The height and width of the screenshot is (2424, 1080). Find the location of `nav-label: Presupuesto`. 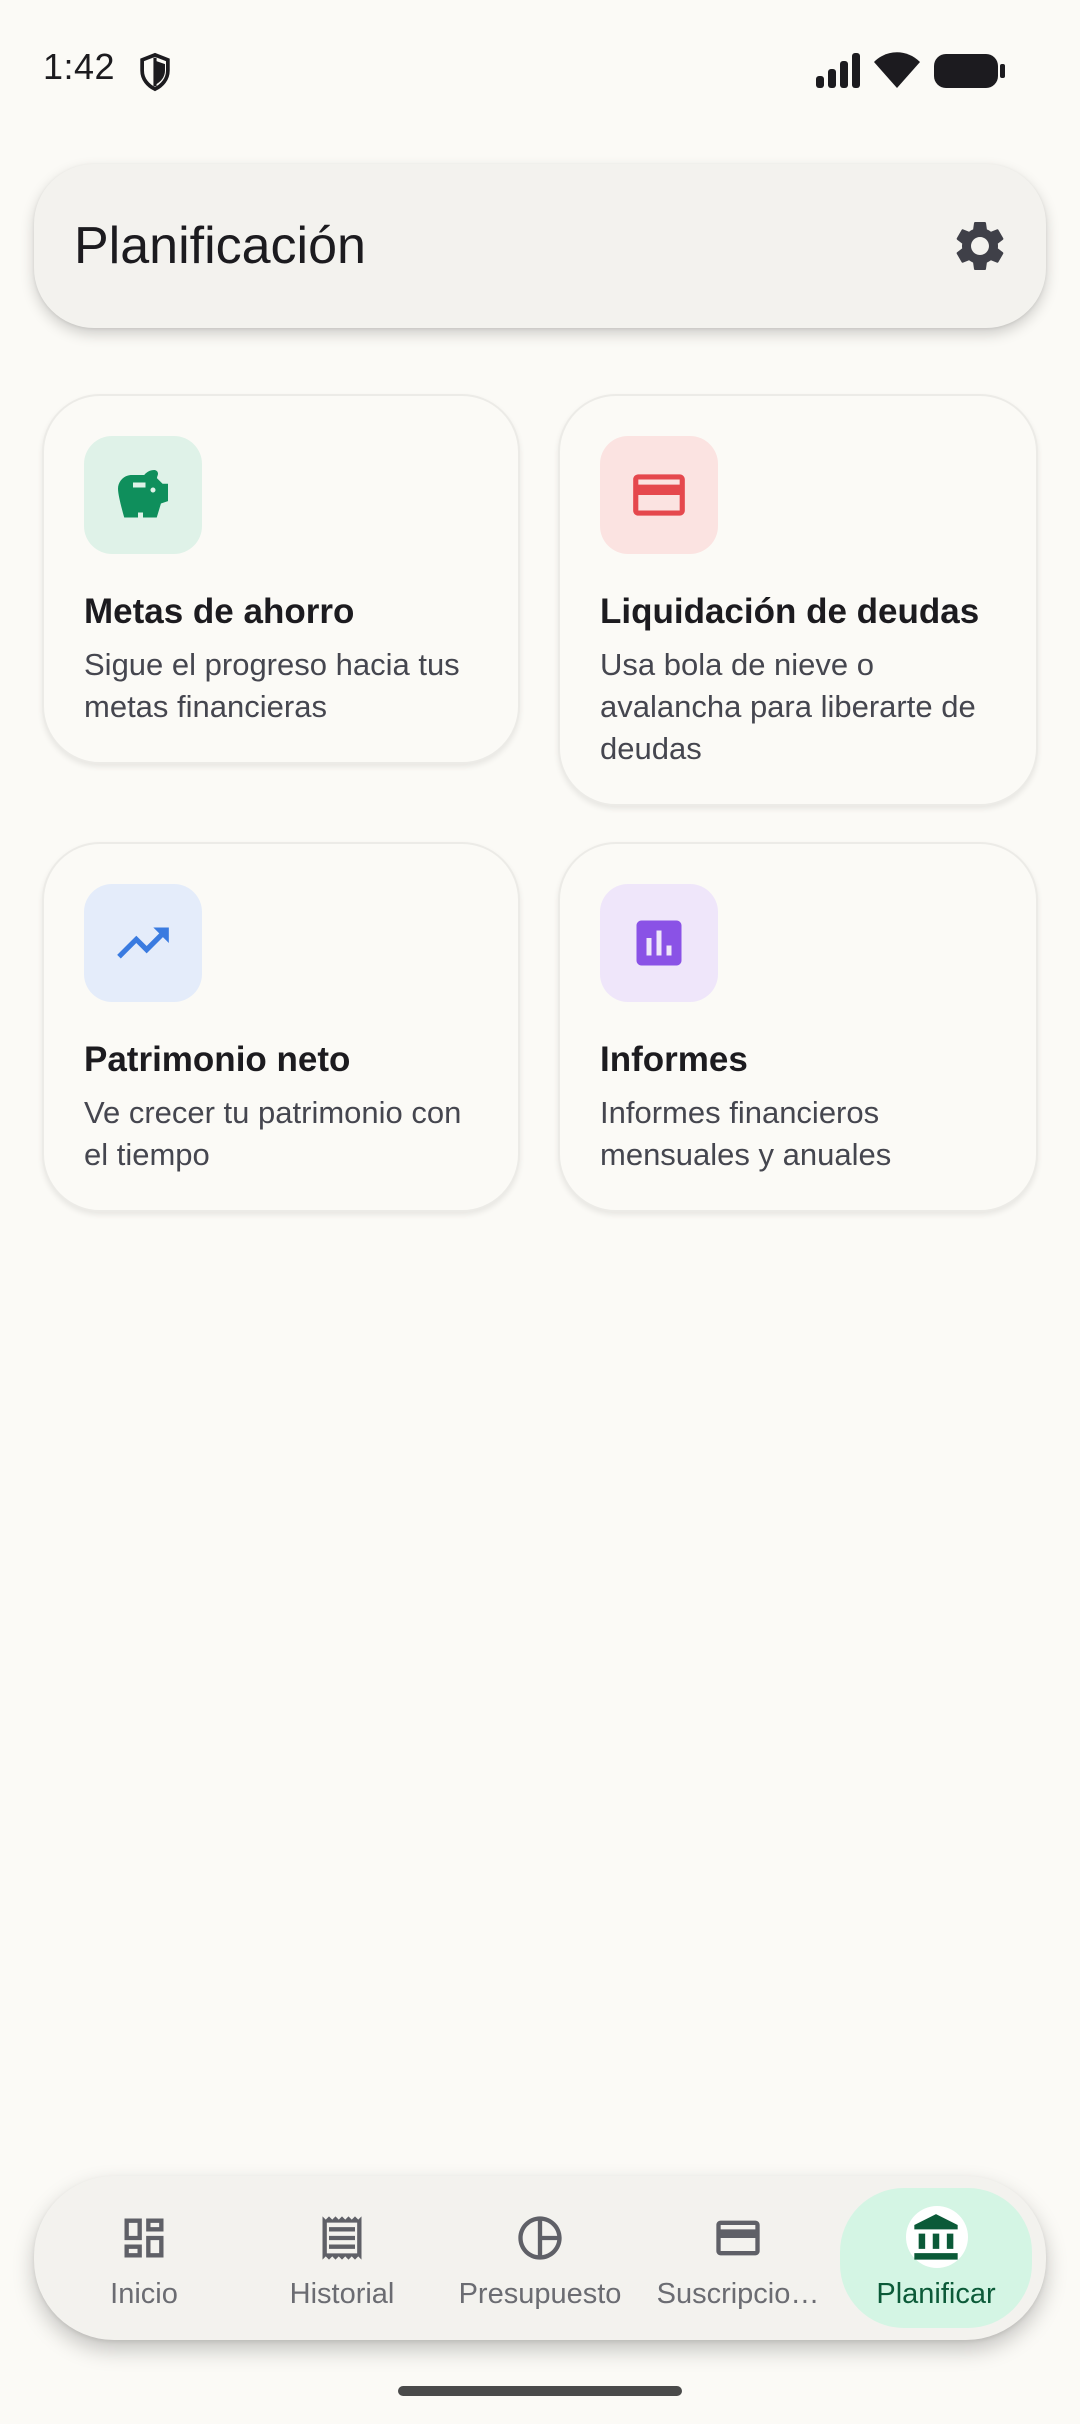

nav-label: Presupuesto is located at coordinates (540, 2294).